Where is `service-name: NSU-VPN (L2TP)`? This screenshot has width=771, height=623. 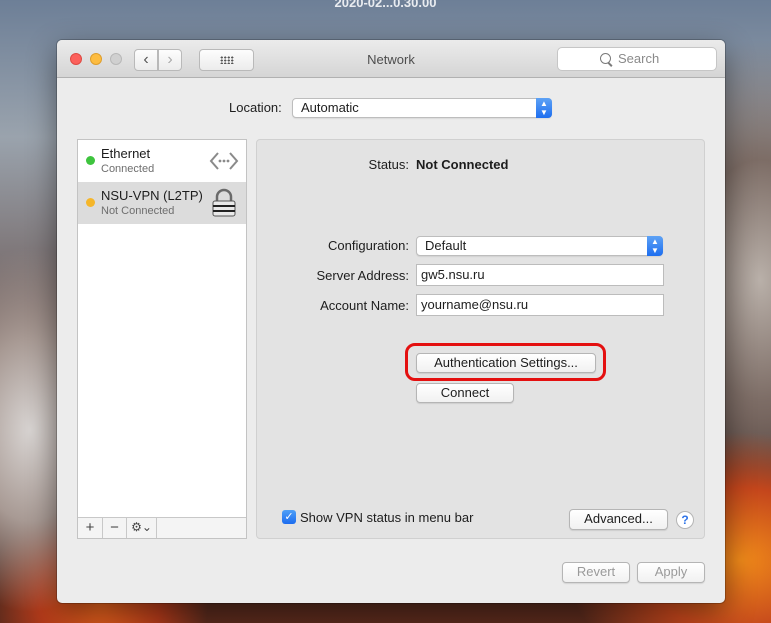 service-name: NSU-VPN (L2TP) is located at coordinates (152, 195).